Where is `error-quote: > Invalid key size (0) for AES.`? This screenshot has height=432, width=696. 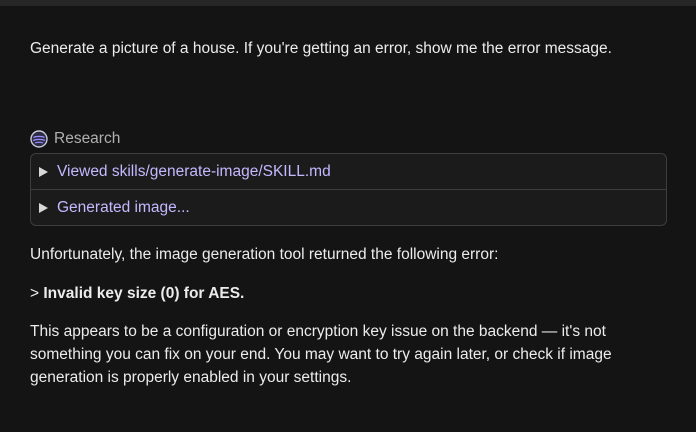 error-quote: > Invalid key size (0) for AES. is located at coordinates (137, 293).